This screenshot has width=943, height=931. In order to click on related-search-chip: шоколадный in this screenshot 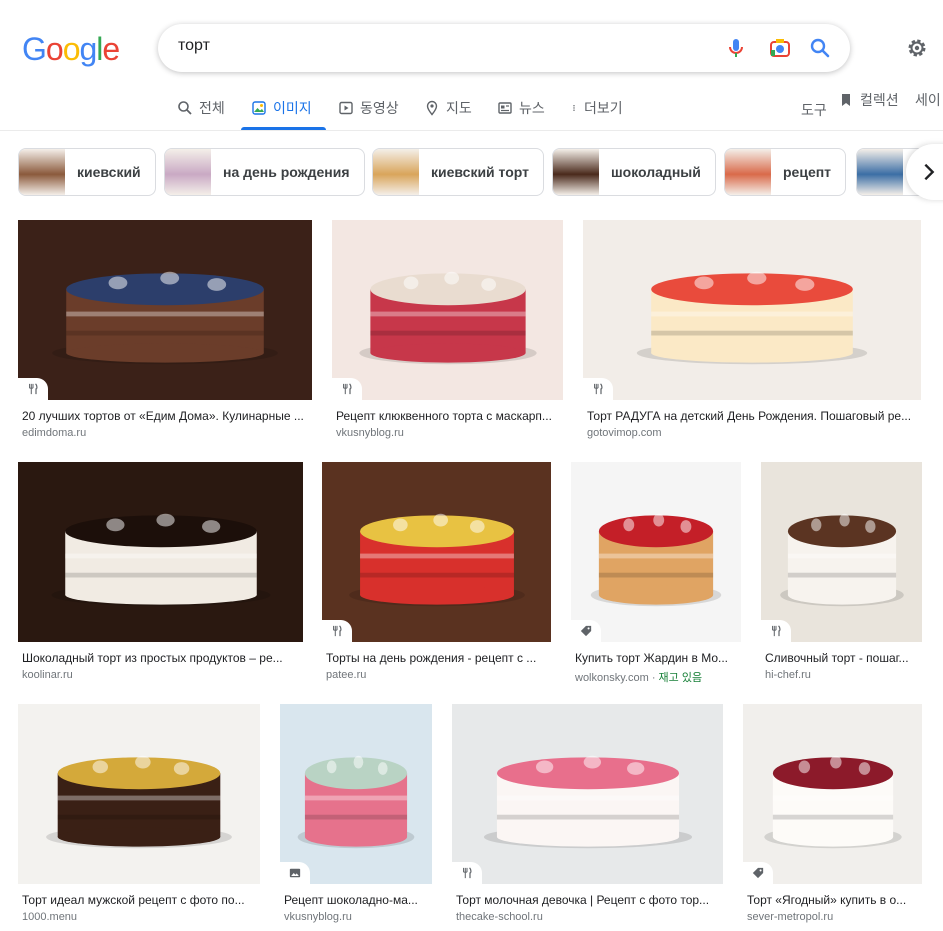, I will do `click(634, 172)`.